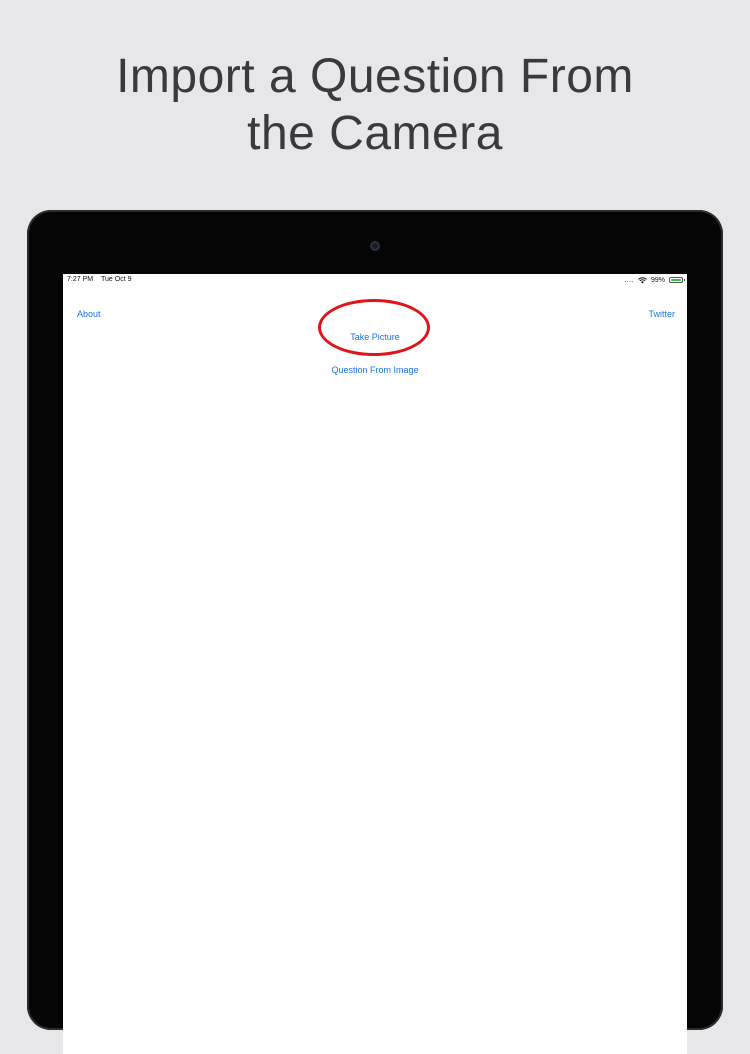 Image resolution: width=750 pixels, height=1054 pixels. I want to click on battery-icon, so click(677, 280).